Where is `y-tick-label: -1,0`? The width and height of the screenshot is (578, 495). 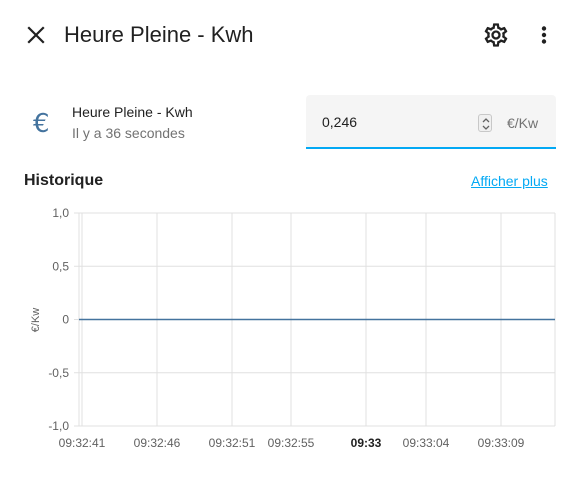
y-tick-label: -1,0 is located at coordinates (58, 426).